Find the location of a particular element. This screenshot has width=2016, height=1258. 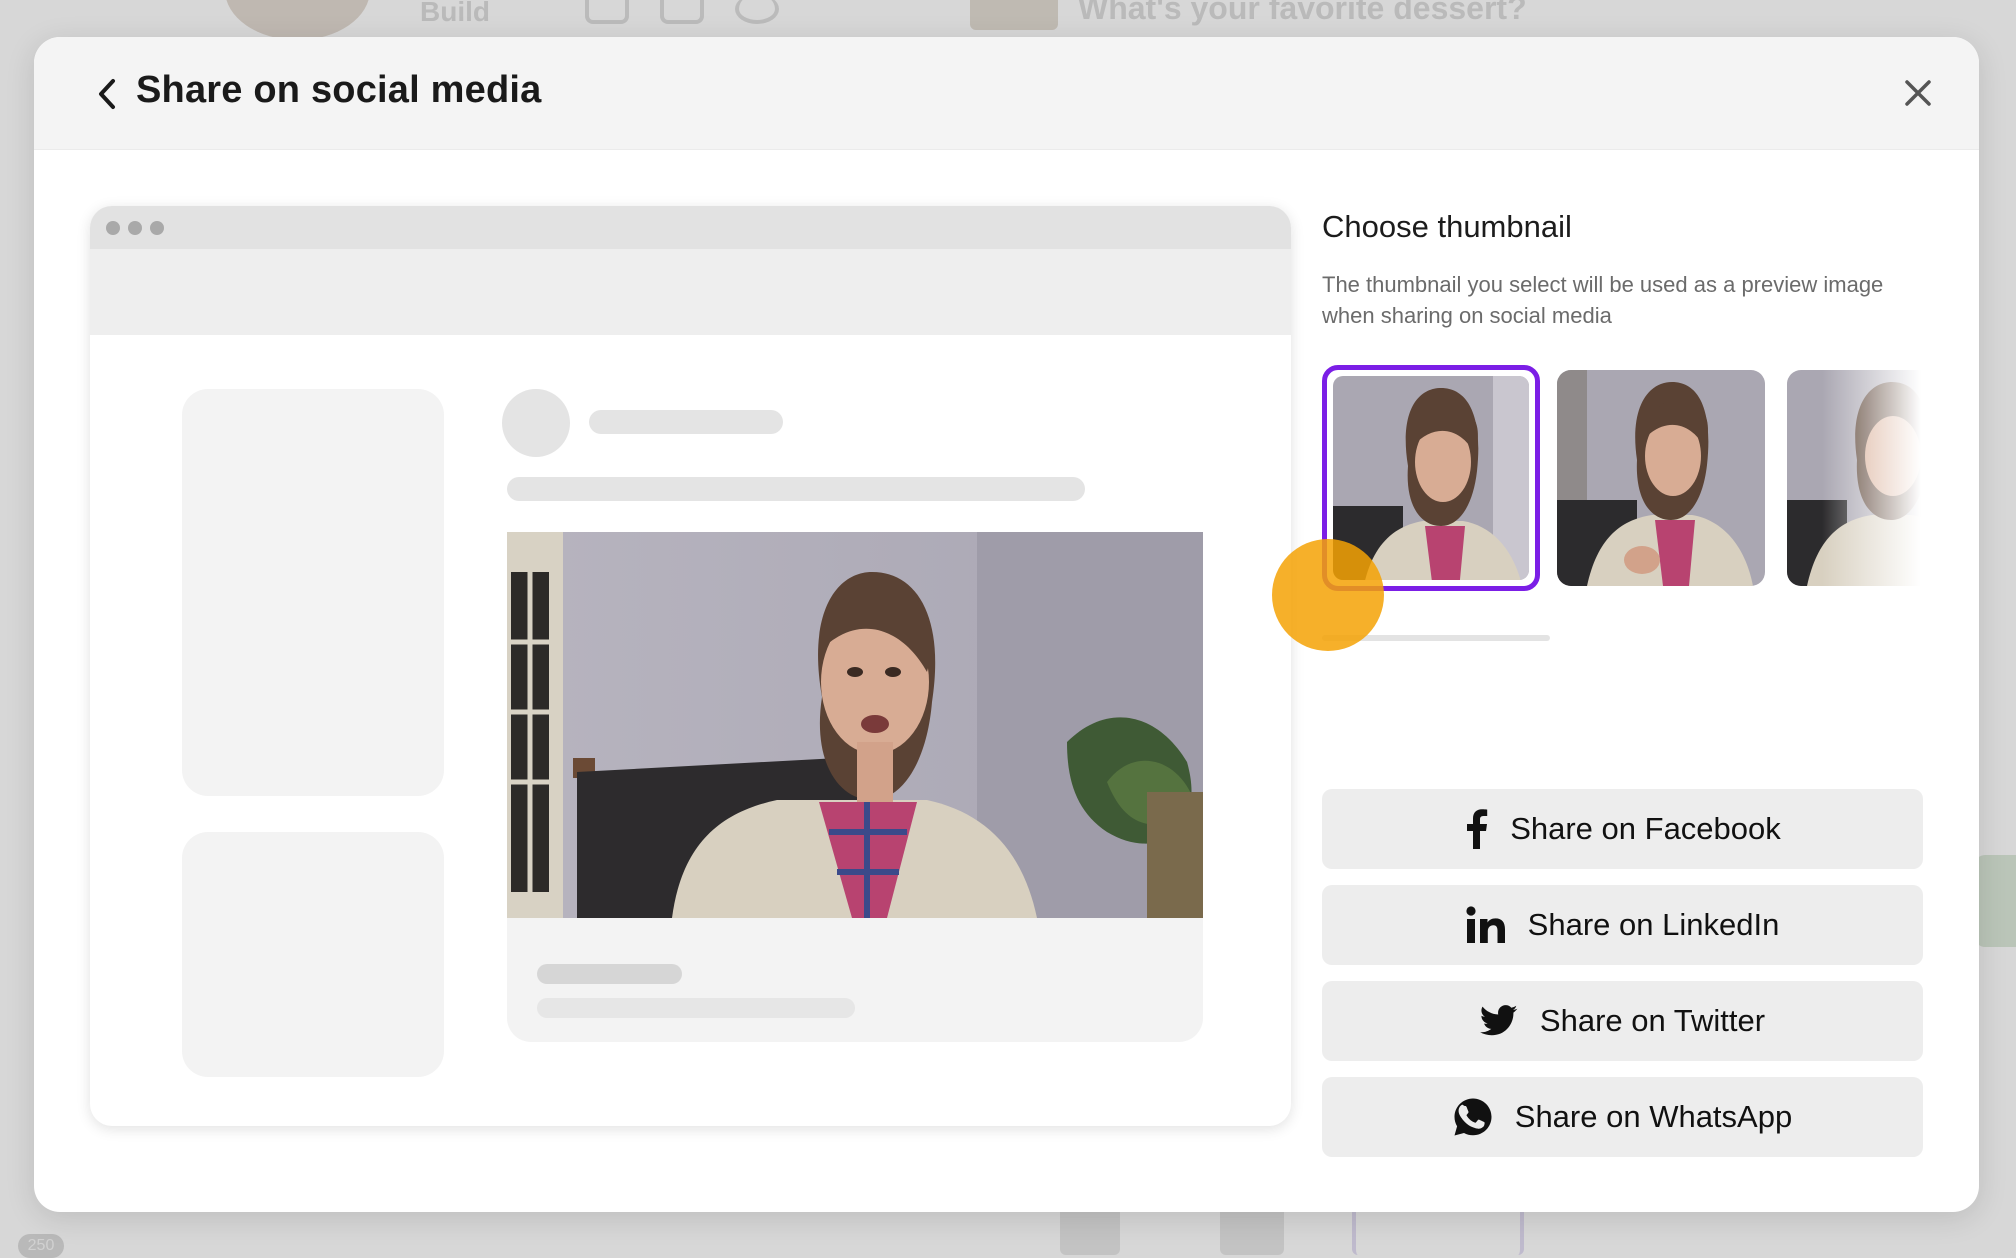

close-button is located at coordinates (1918, 93).